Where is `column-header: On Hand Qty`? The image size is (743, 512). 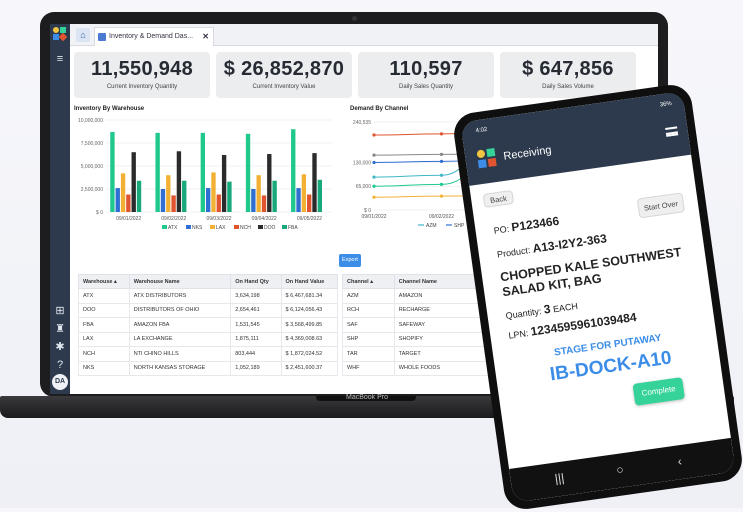
column-header: On Hand Qty is located at coordinates (256, 281).